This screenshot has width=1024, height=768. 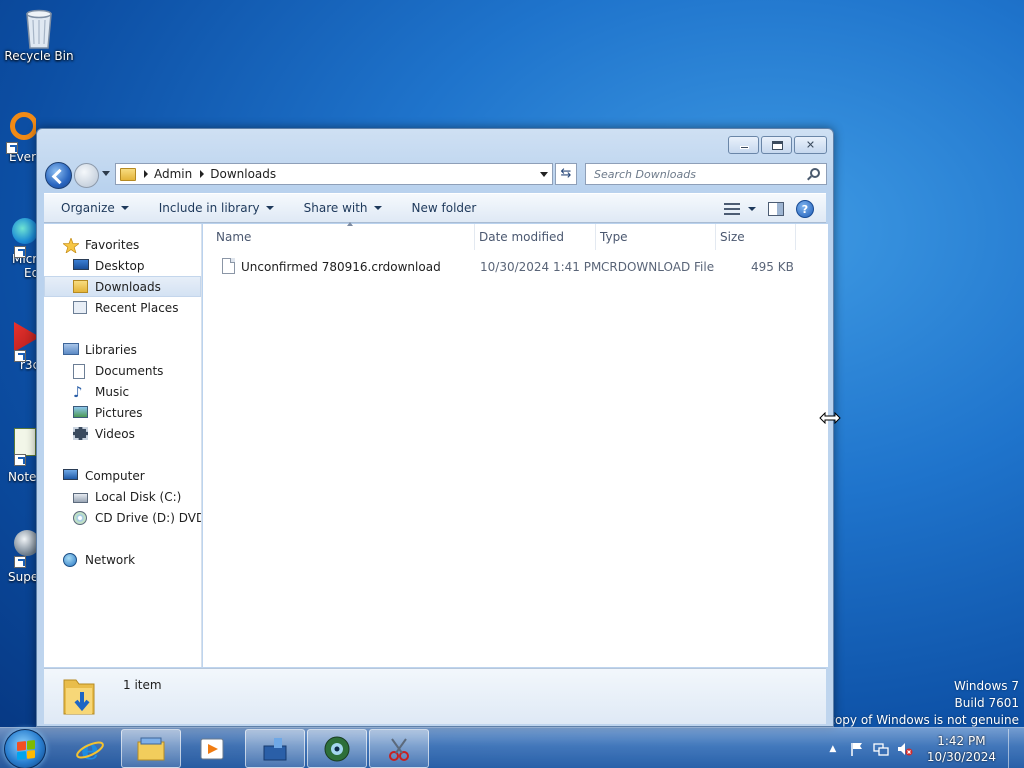 I want to click on organize-button: Organize, so click(x=95, y=208).